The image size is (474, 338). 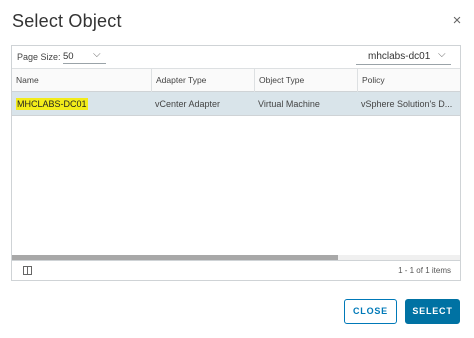 I want to click on column-header-policy: Policy, so click(x=408, y=80).